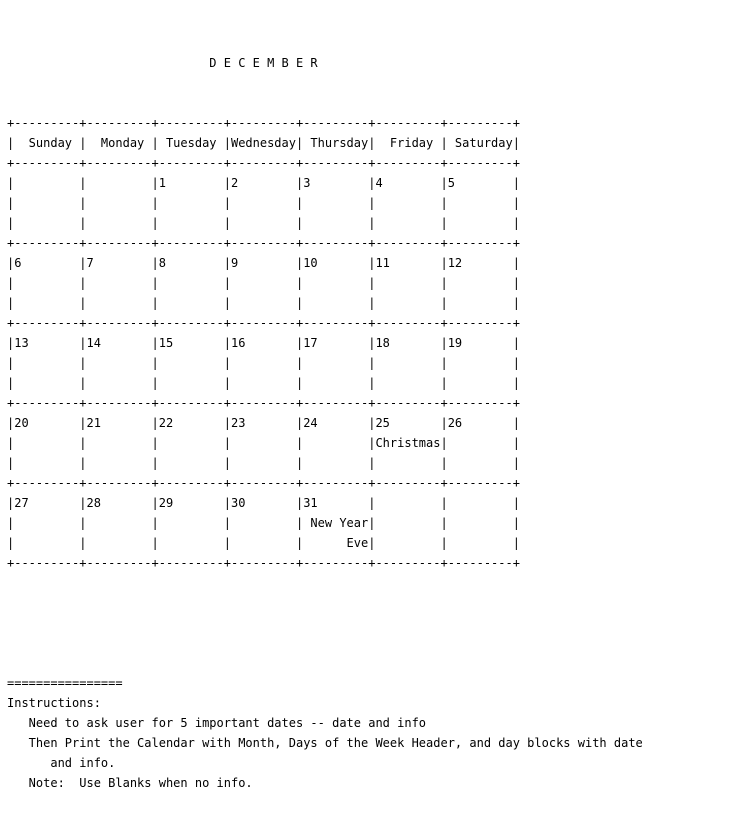  I want to click on month-title: D E C E M B E R, so click(162, 63).